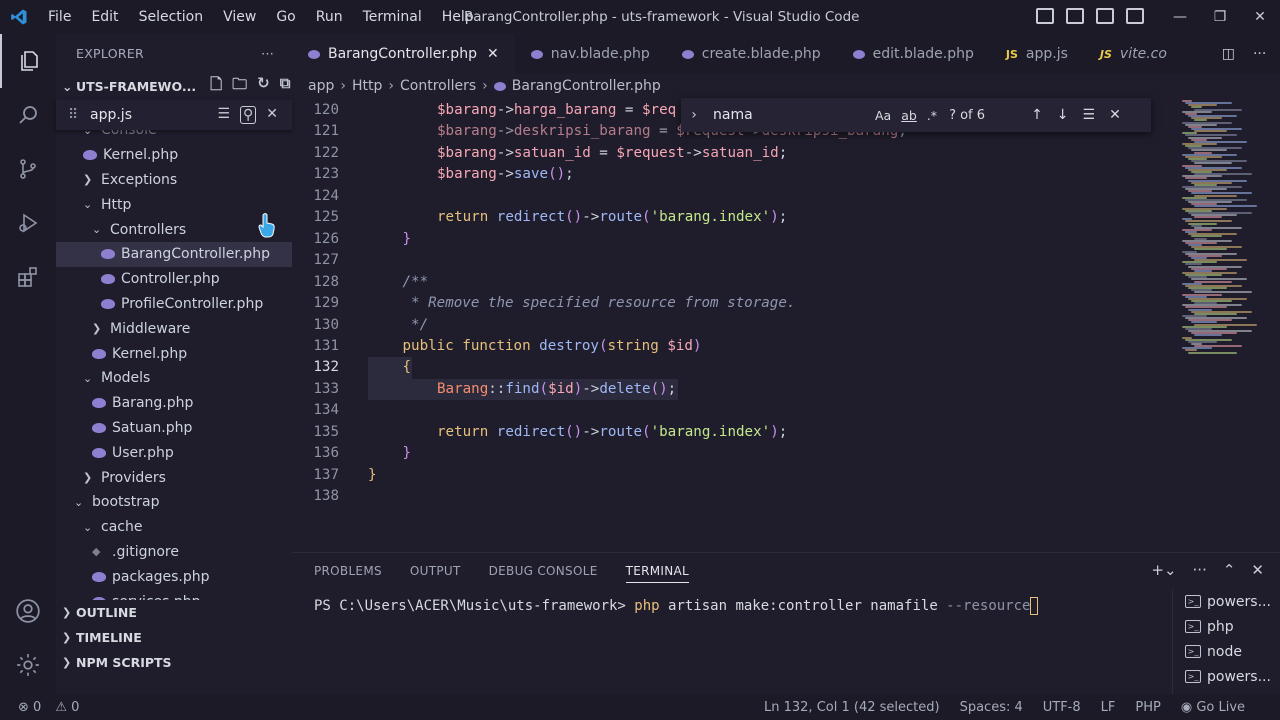 The height and width of the screenshot is (720, 1280). I want to click on tab-debug-console: DEBUG CONSOLE, so click(543, 571).